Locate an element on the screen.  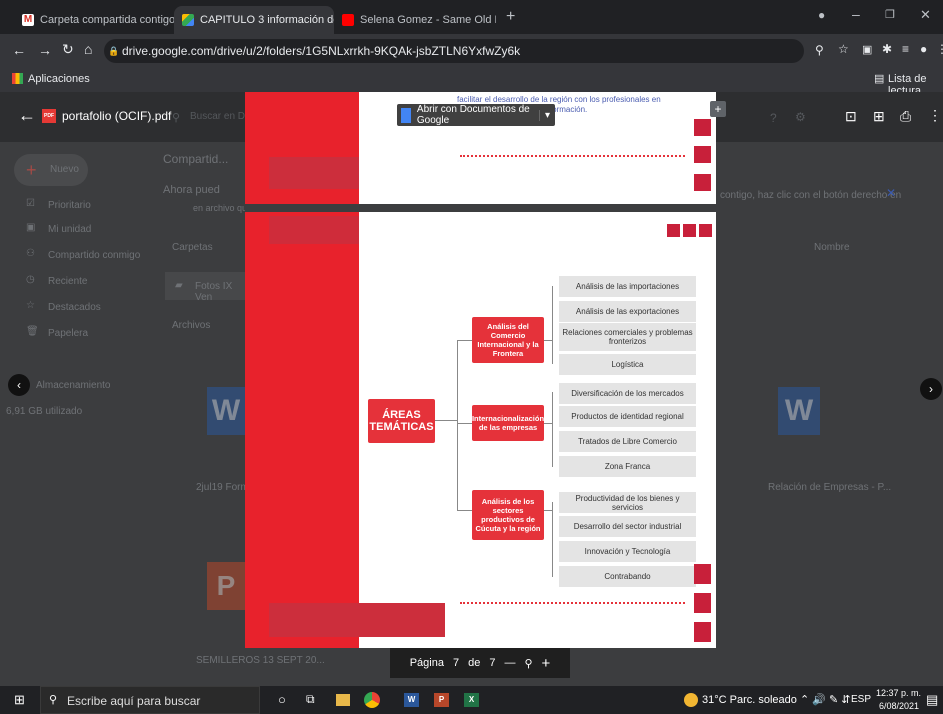
trash-icon: 🗑 is located at coordinates (32, 331).